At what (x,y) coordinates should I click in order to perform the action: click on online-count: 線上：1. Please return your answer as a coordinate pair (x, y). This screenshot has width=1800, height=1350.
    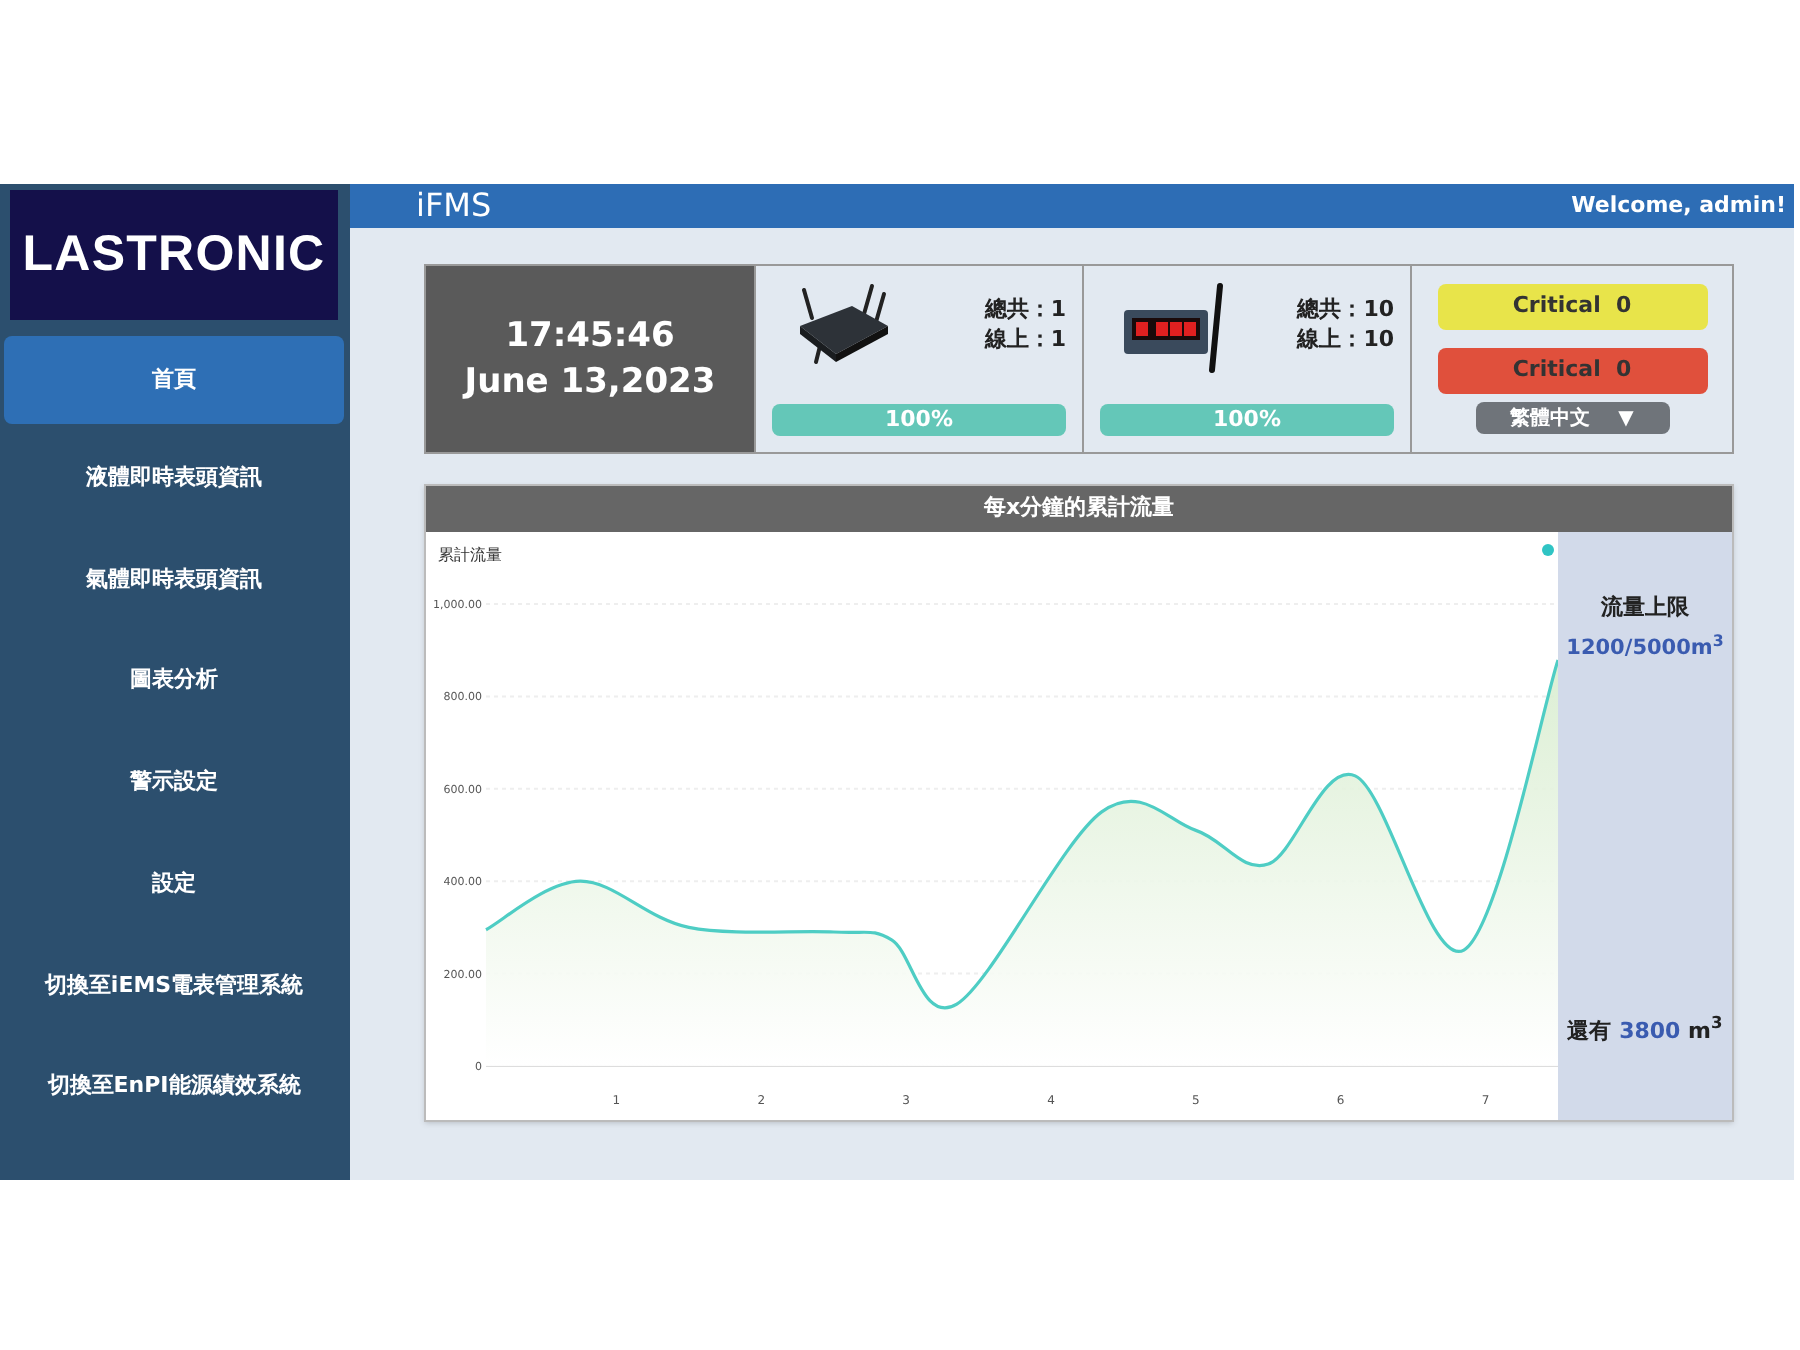
    Looking at the image, I should click on (1025, 339).